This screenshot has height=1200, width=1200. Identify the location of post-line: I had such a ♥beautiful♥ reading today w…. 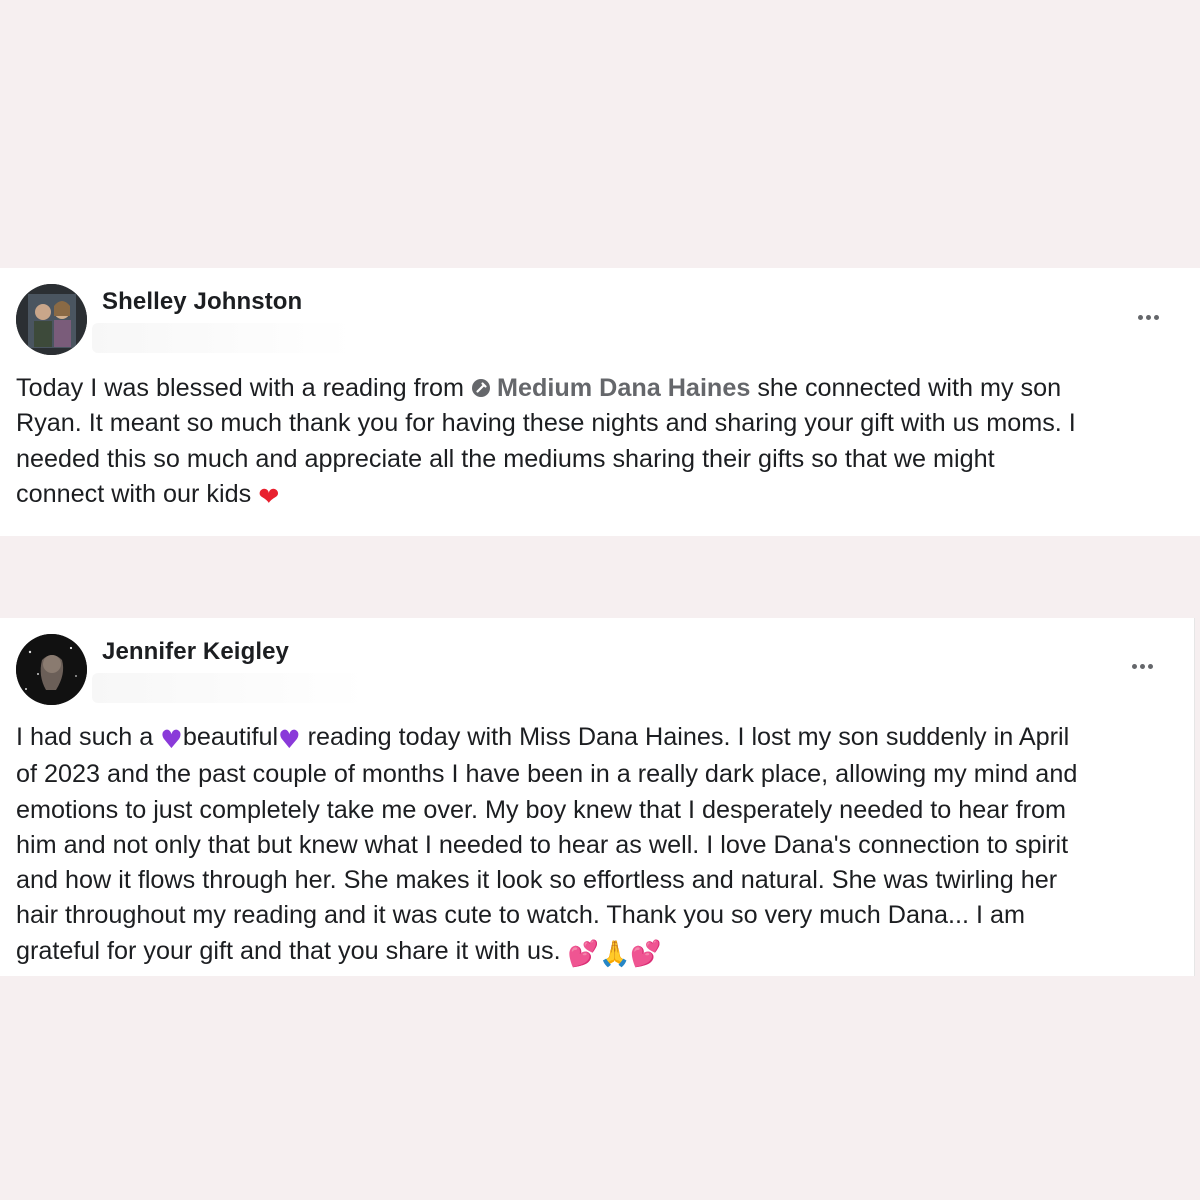
(546, 738).